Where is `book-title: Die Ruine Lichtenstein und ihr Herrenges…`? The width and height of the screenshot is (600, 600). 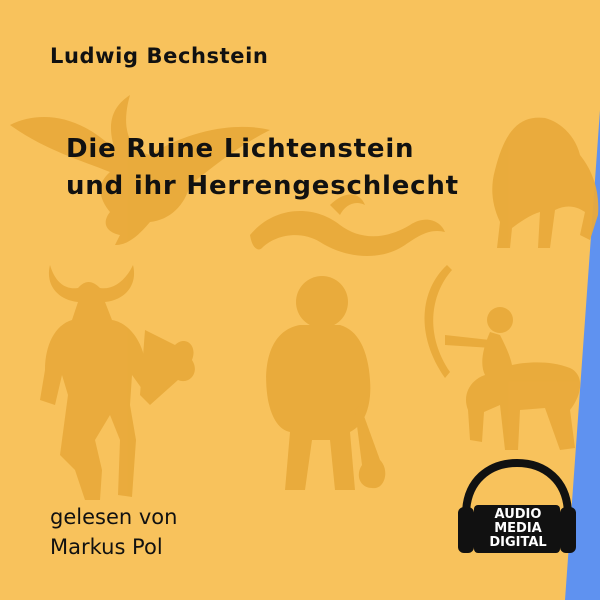
book-title: Die Ruine Lichtenstein und ihr Herrenges… is located at coordinates (316, 168).